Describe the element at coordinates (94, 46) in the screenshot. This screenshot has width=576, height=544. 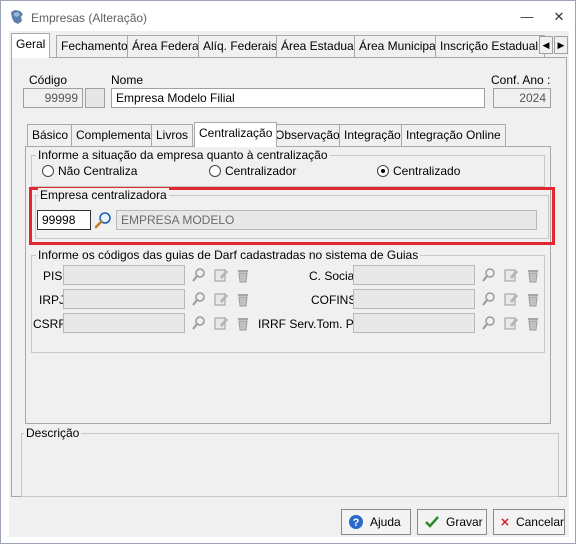
I see `tab-fechamento: Fechamento` at that location.